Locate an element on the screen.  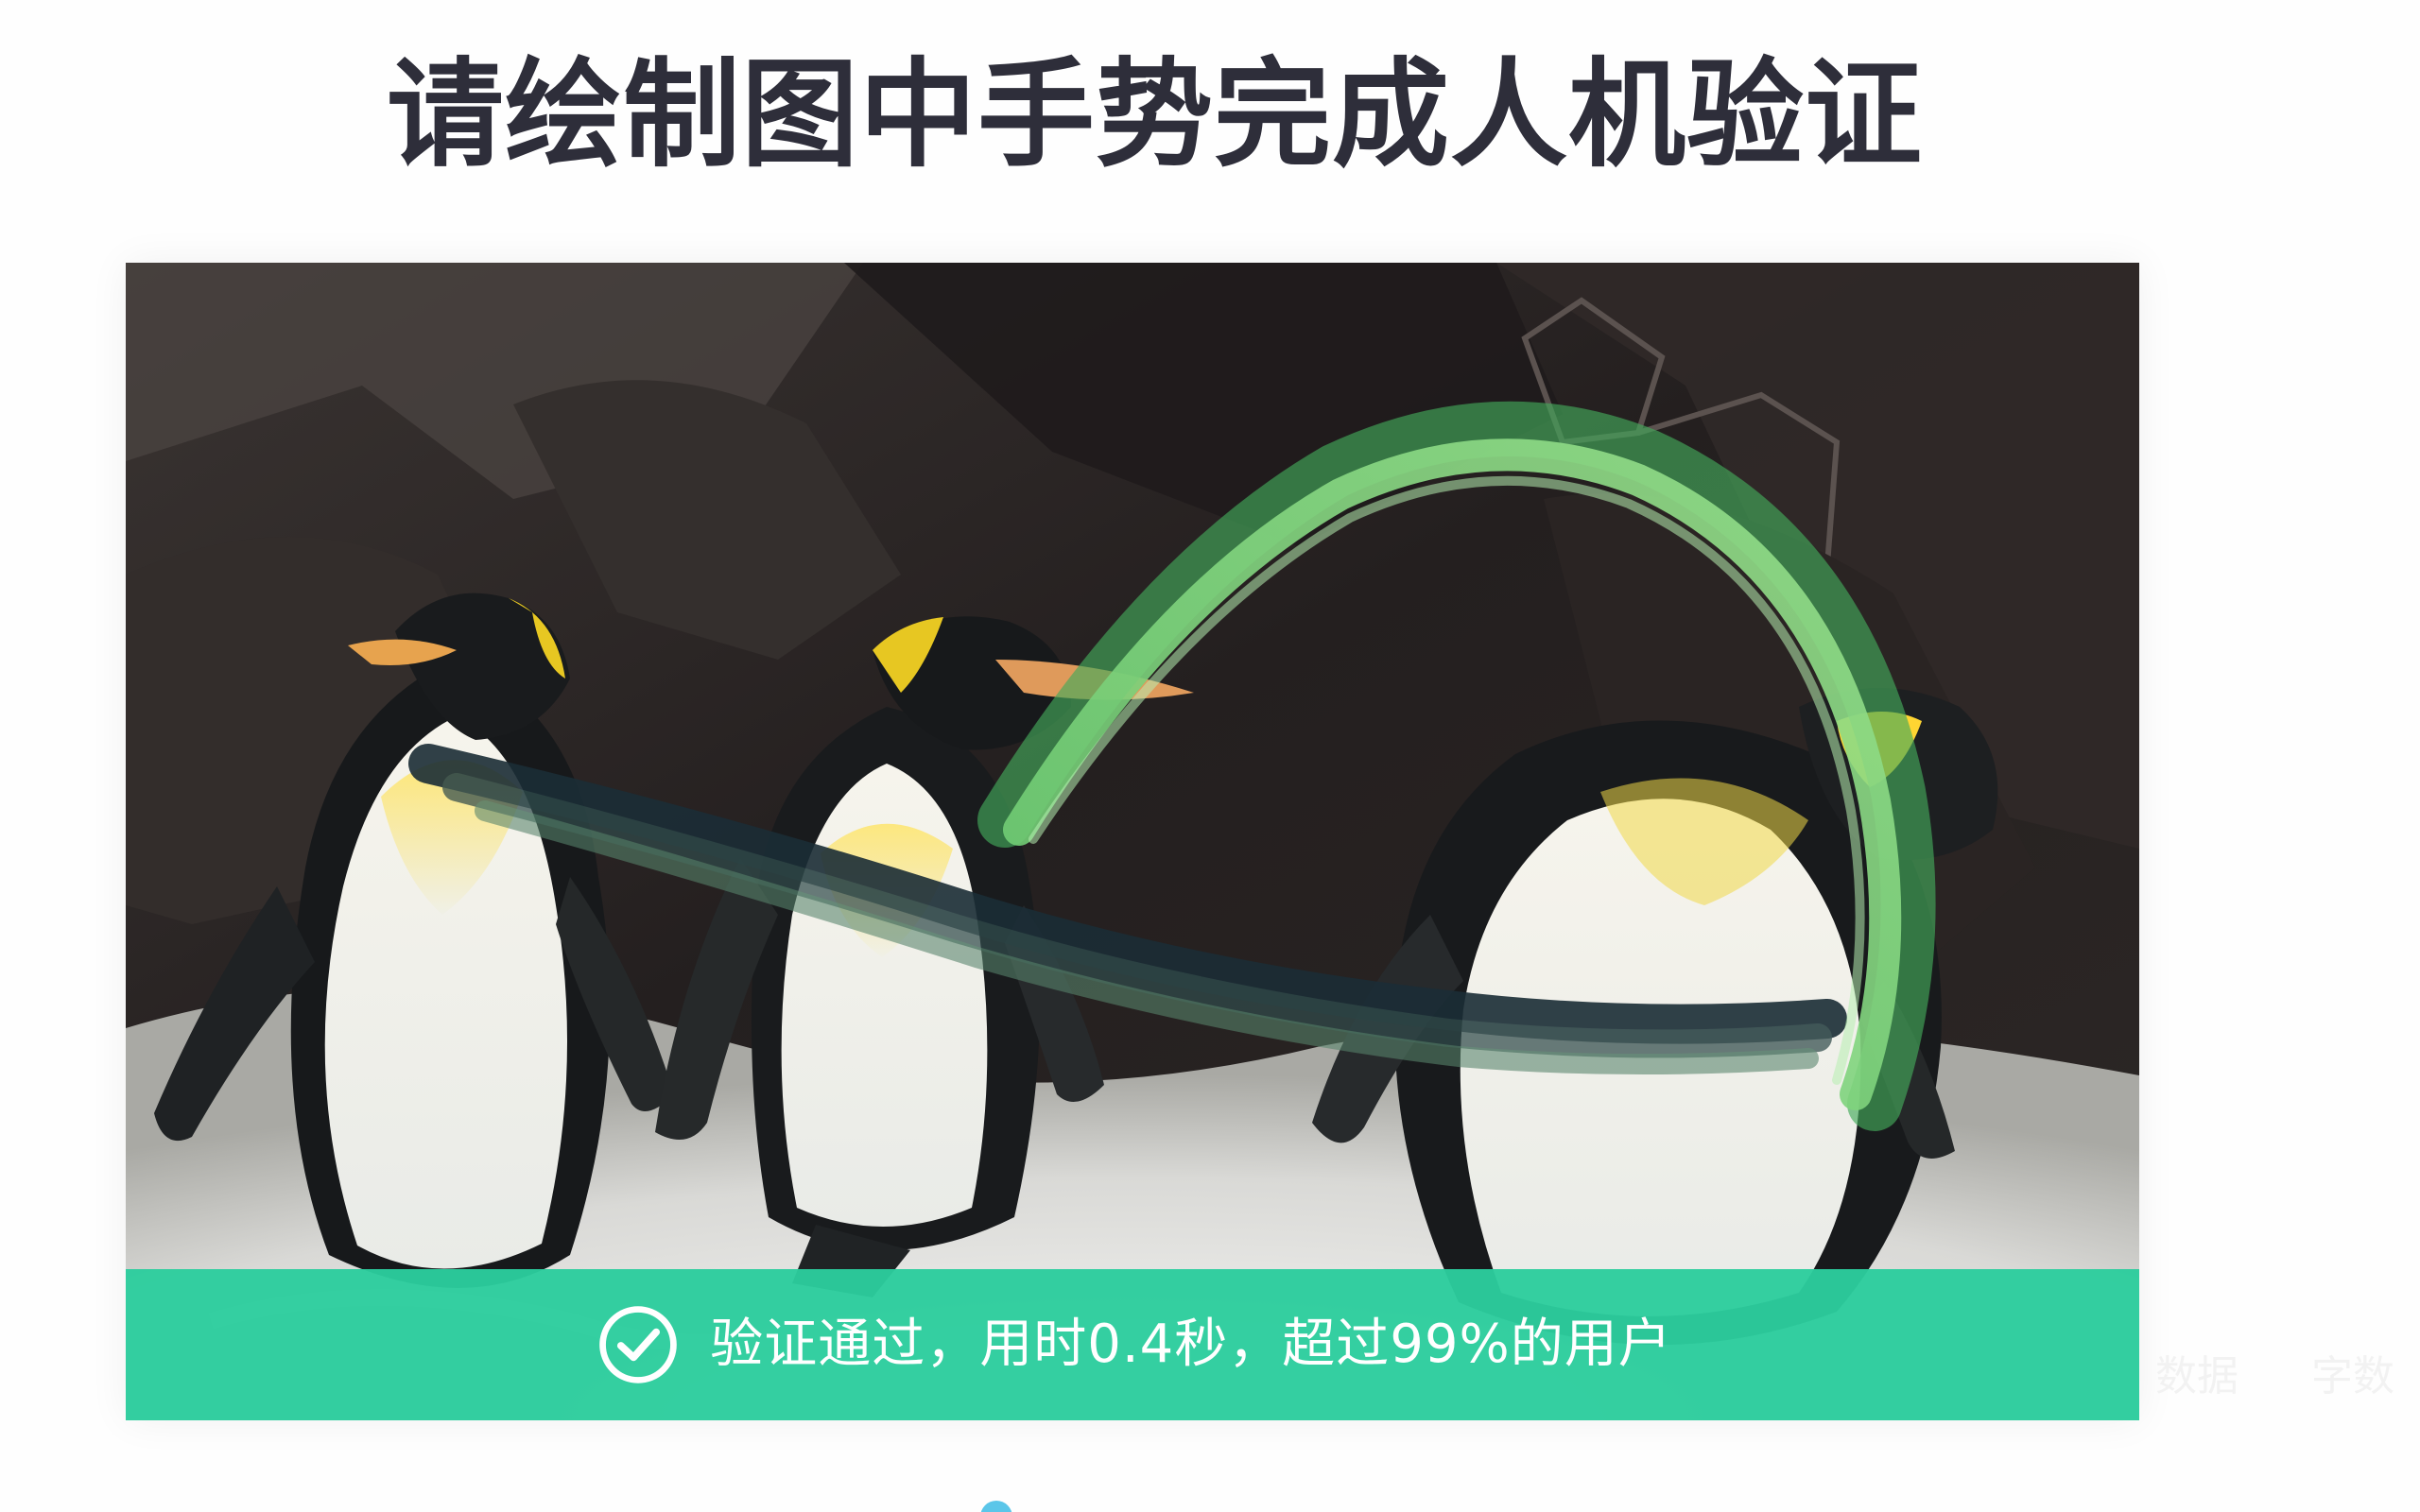
background-hint-right: 字数 is located at coordinates (2352, 1376).